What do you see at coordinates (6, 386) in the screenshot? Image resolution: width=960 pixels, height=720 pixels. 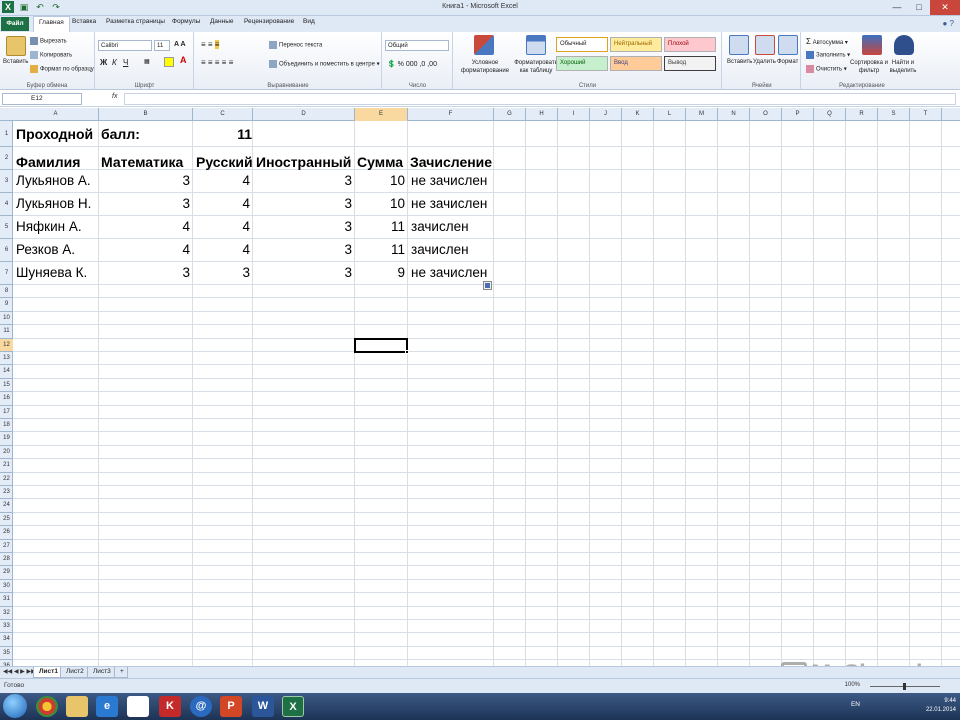 I see `row-header-15: 15` at bounding box center [6, 386].